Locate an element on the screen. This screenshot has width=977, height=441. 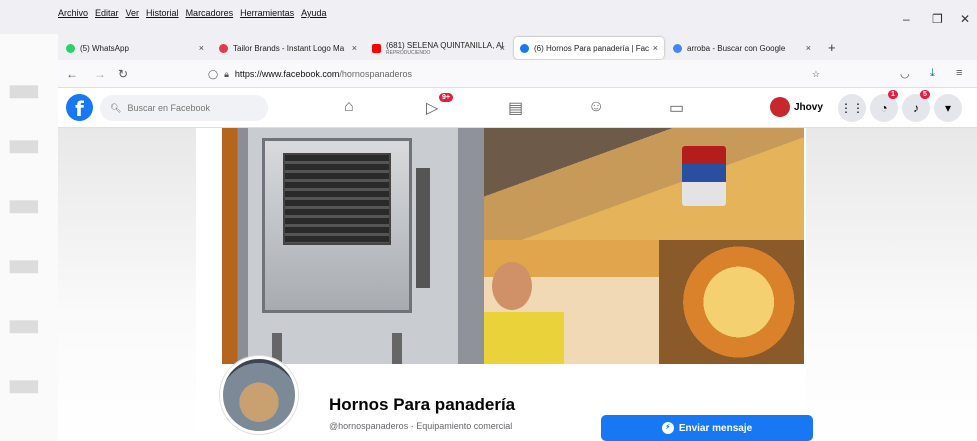
marketplace-icon: ▤ is located at coordinates (515, 108).